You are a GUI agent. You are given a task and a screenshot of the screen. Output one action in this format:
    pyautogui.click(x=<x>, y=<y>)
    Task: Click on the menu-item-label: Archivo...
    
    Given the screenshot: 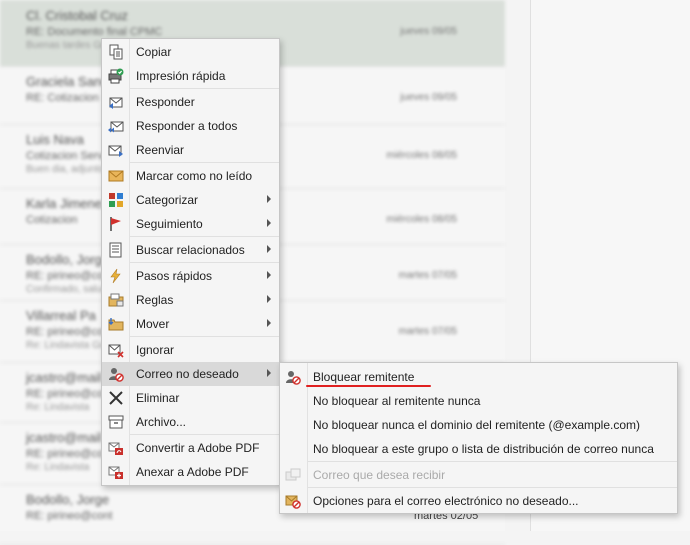 What is the action you would take?
    pyautogui.click(x=161, y=422)
    